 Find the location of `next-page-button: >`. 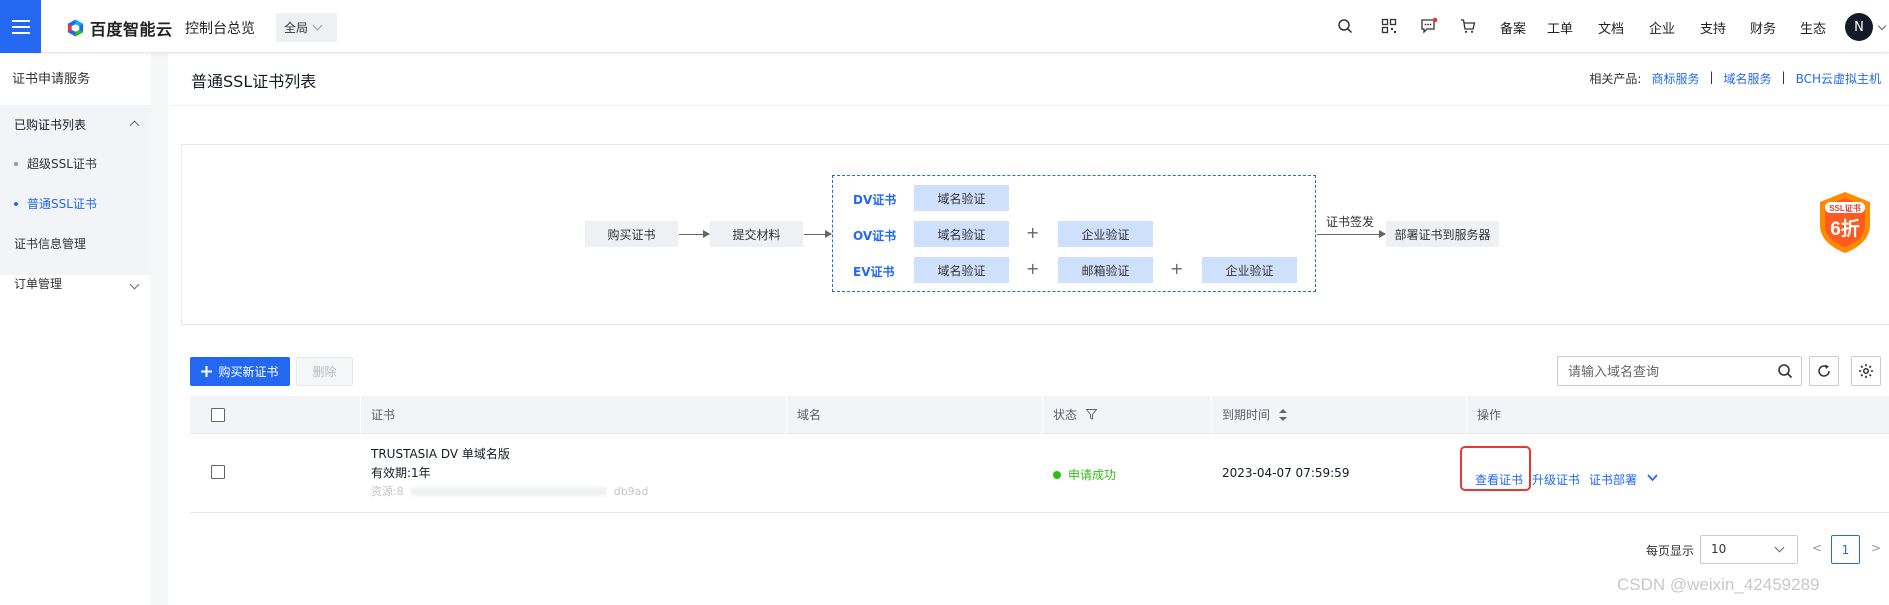

next-page-button: > is located at coordinates (1876, 548).